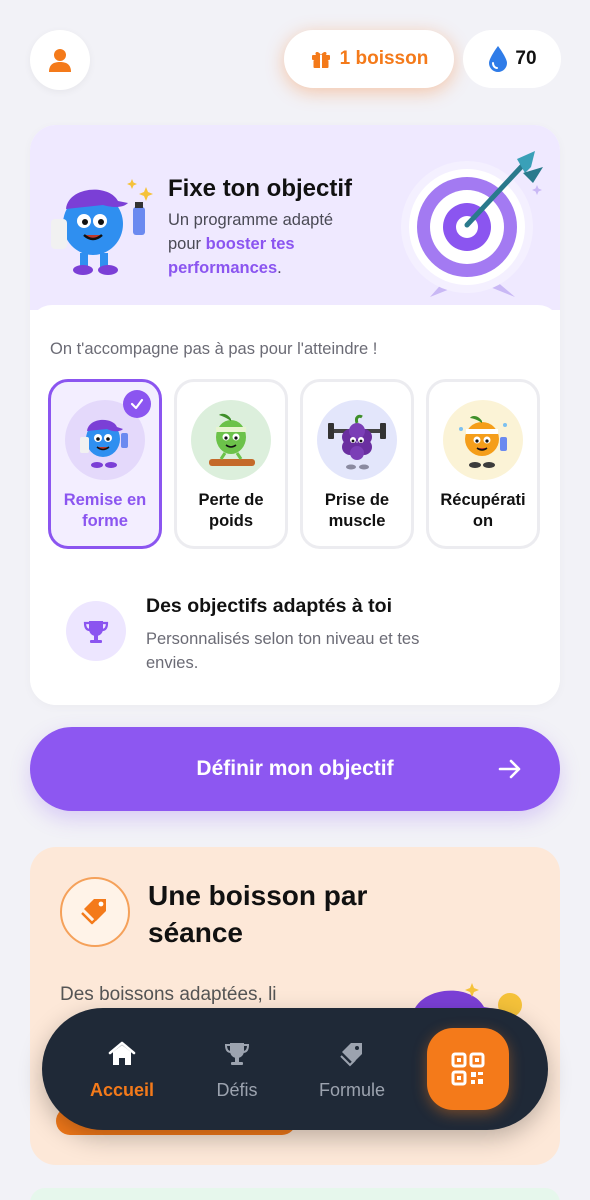 The width and height of the screenshot is (590, 1200). I want to click on check-icon, so click(137, 404).